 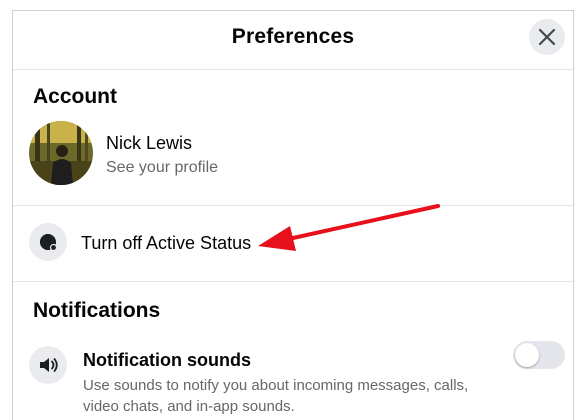 I want to click on speaker-icon, so click(x=49, y=365).